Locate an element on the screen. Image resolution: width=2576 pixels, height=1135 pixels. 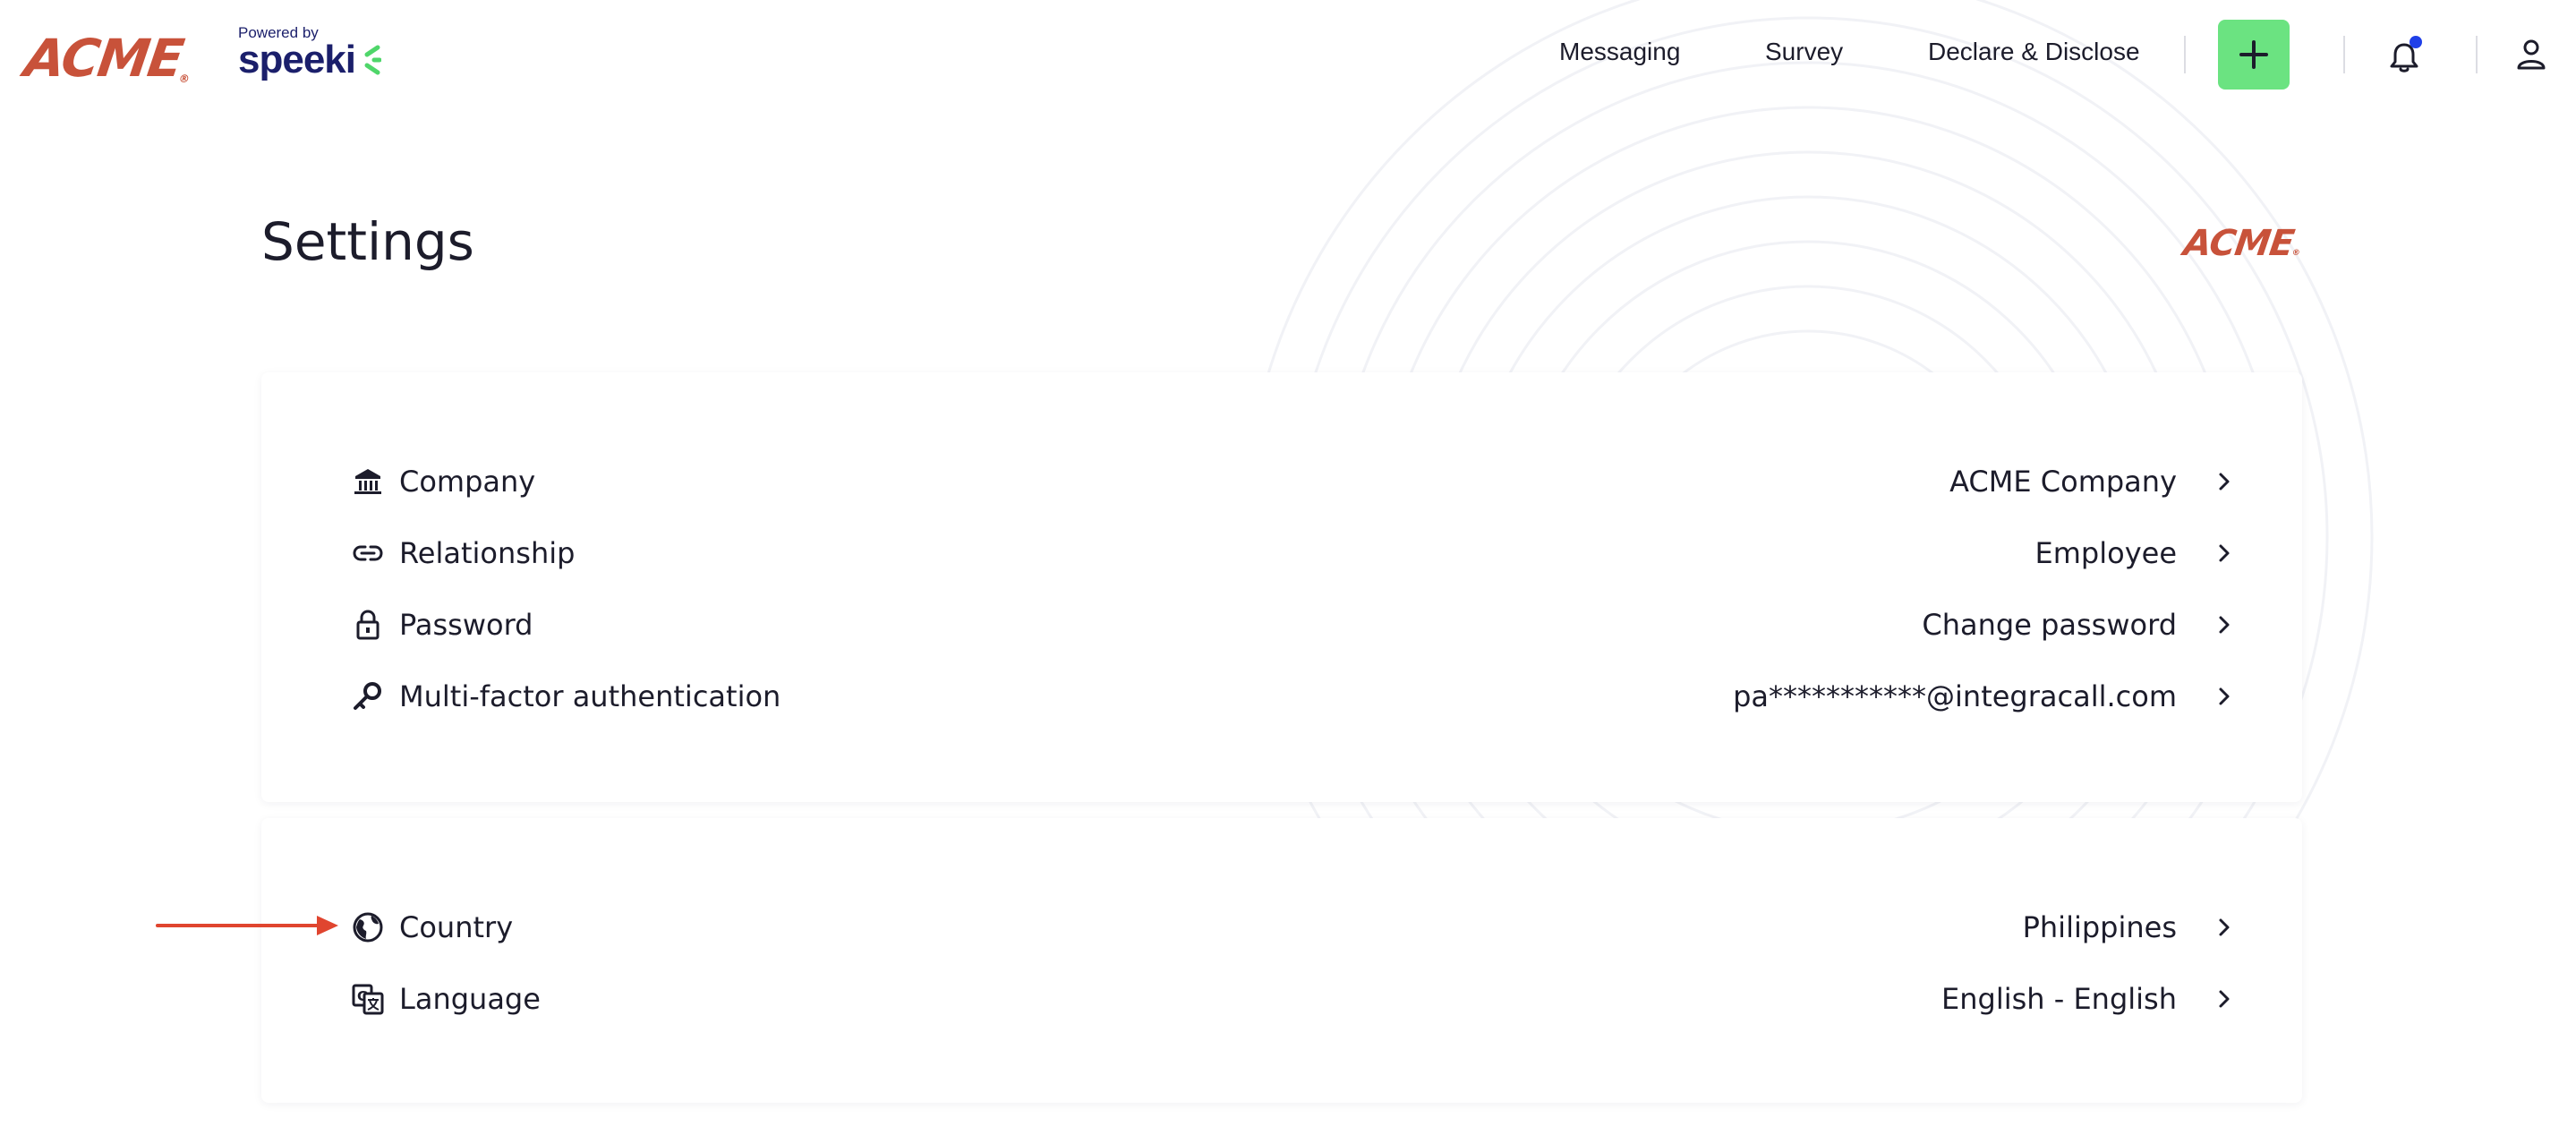
settings-row-label: Password is located at coordinates (466, 625).